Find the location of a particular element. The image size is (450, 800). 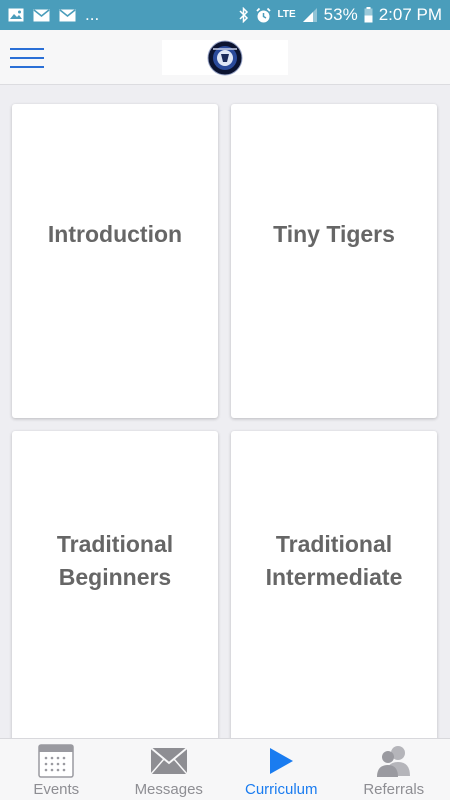

card-label: Traditional Beginners is located at coordinates (115, 560).